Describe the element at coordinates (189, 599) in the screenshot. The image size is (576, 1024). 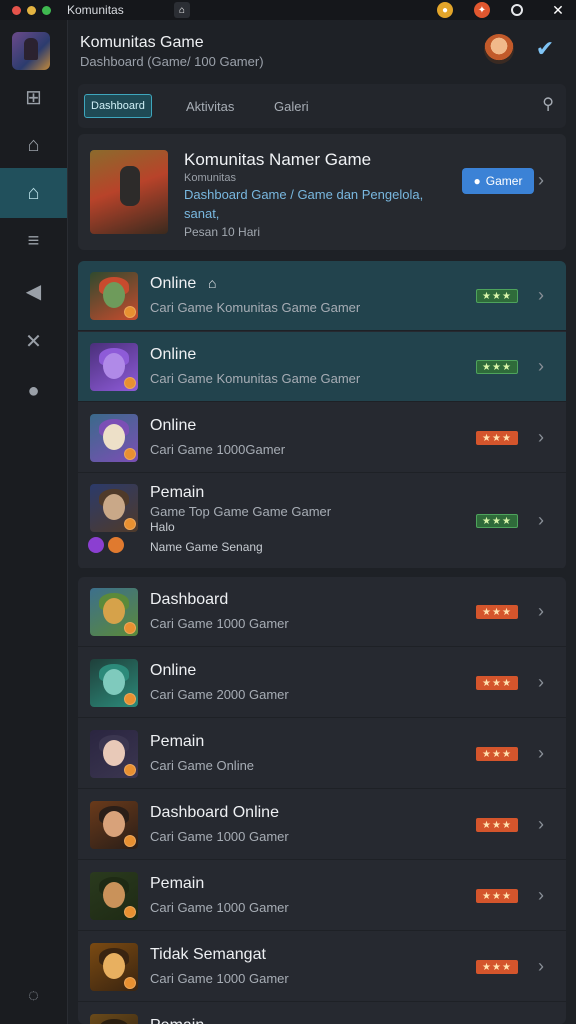
I see `game-title: Dashboard` at that location.